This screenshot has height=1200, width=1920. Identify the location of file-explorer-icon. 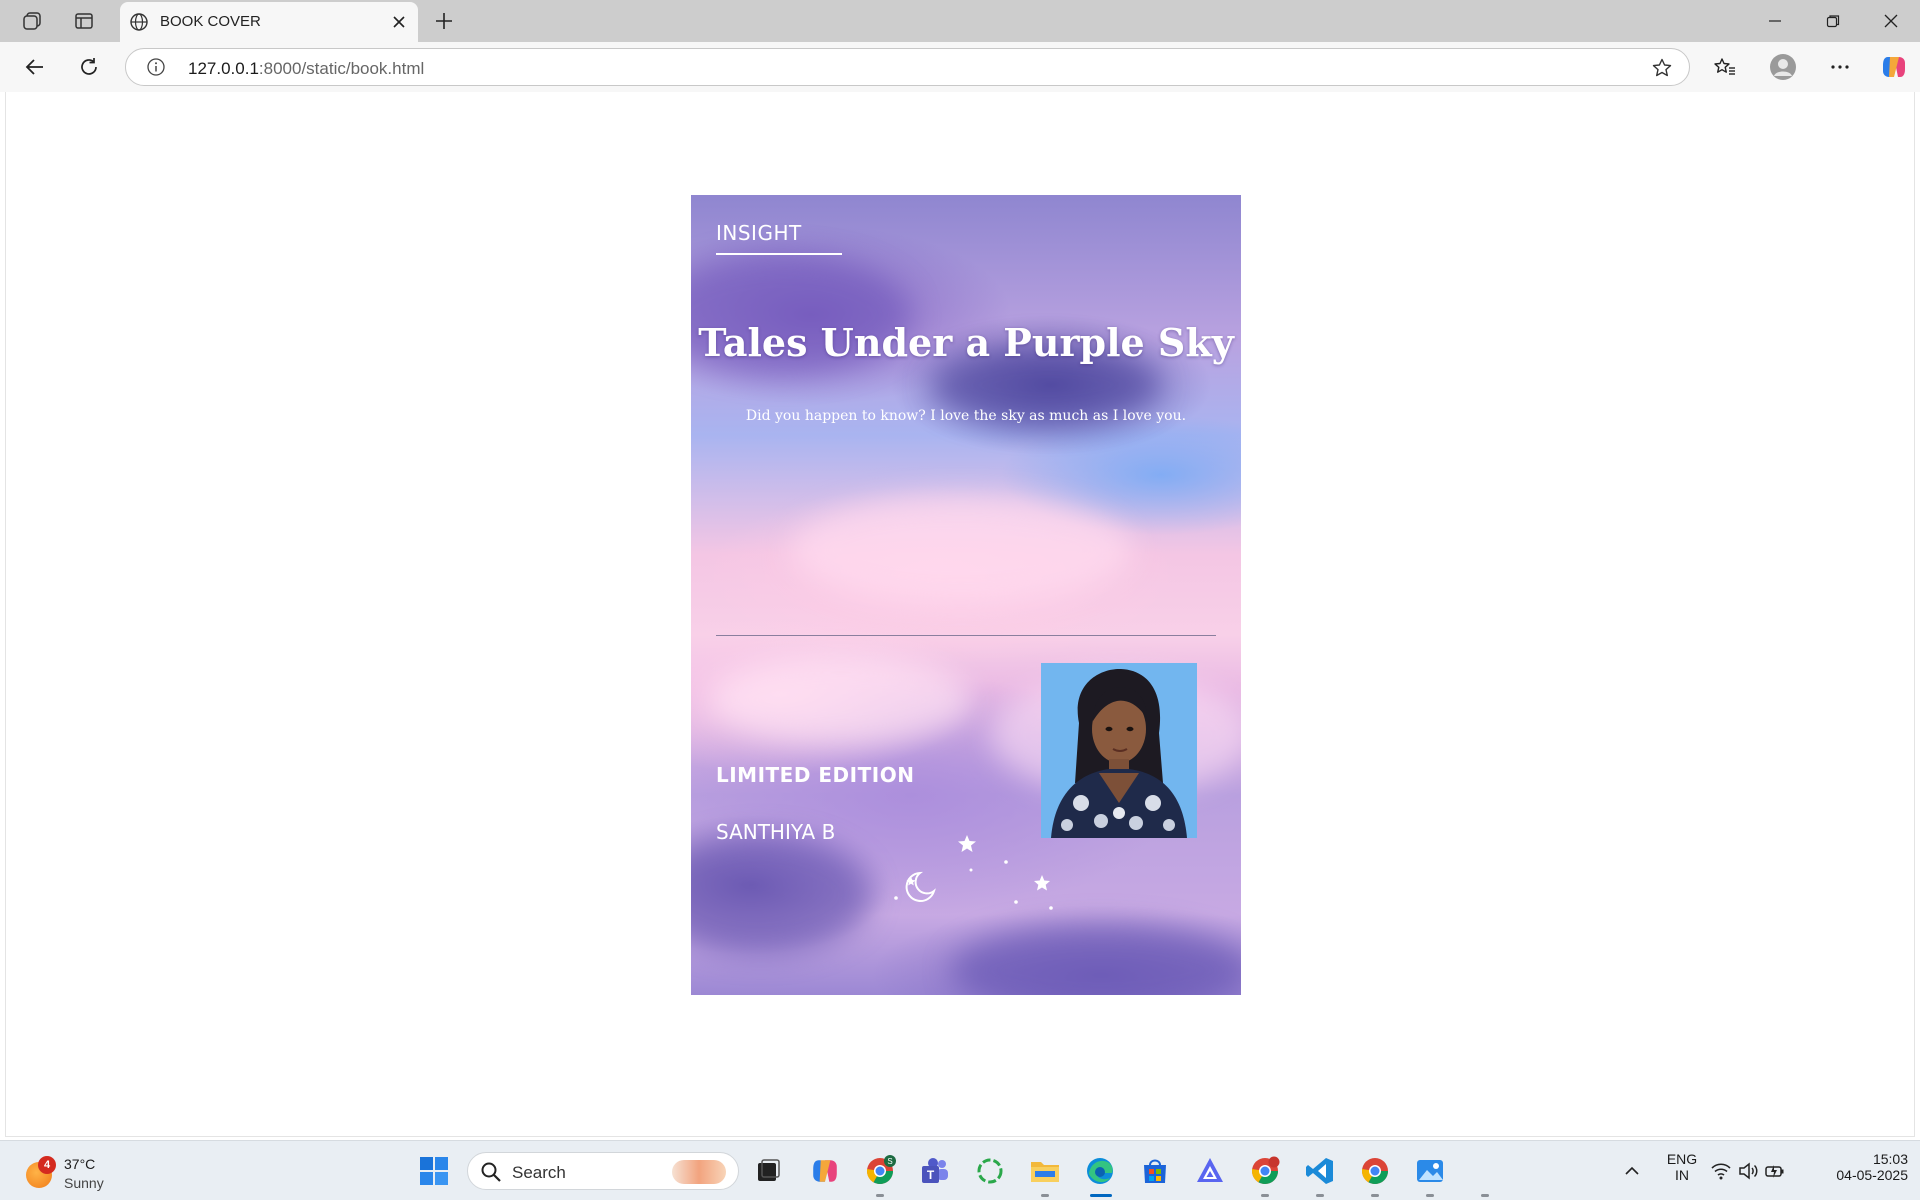
(1045, 1171).